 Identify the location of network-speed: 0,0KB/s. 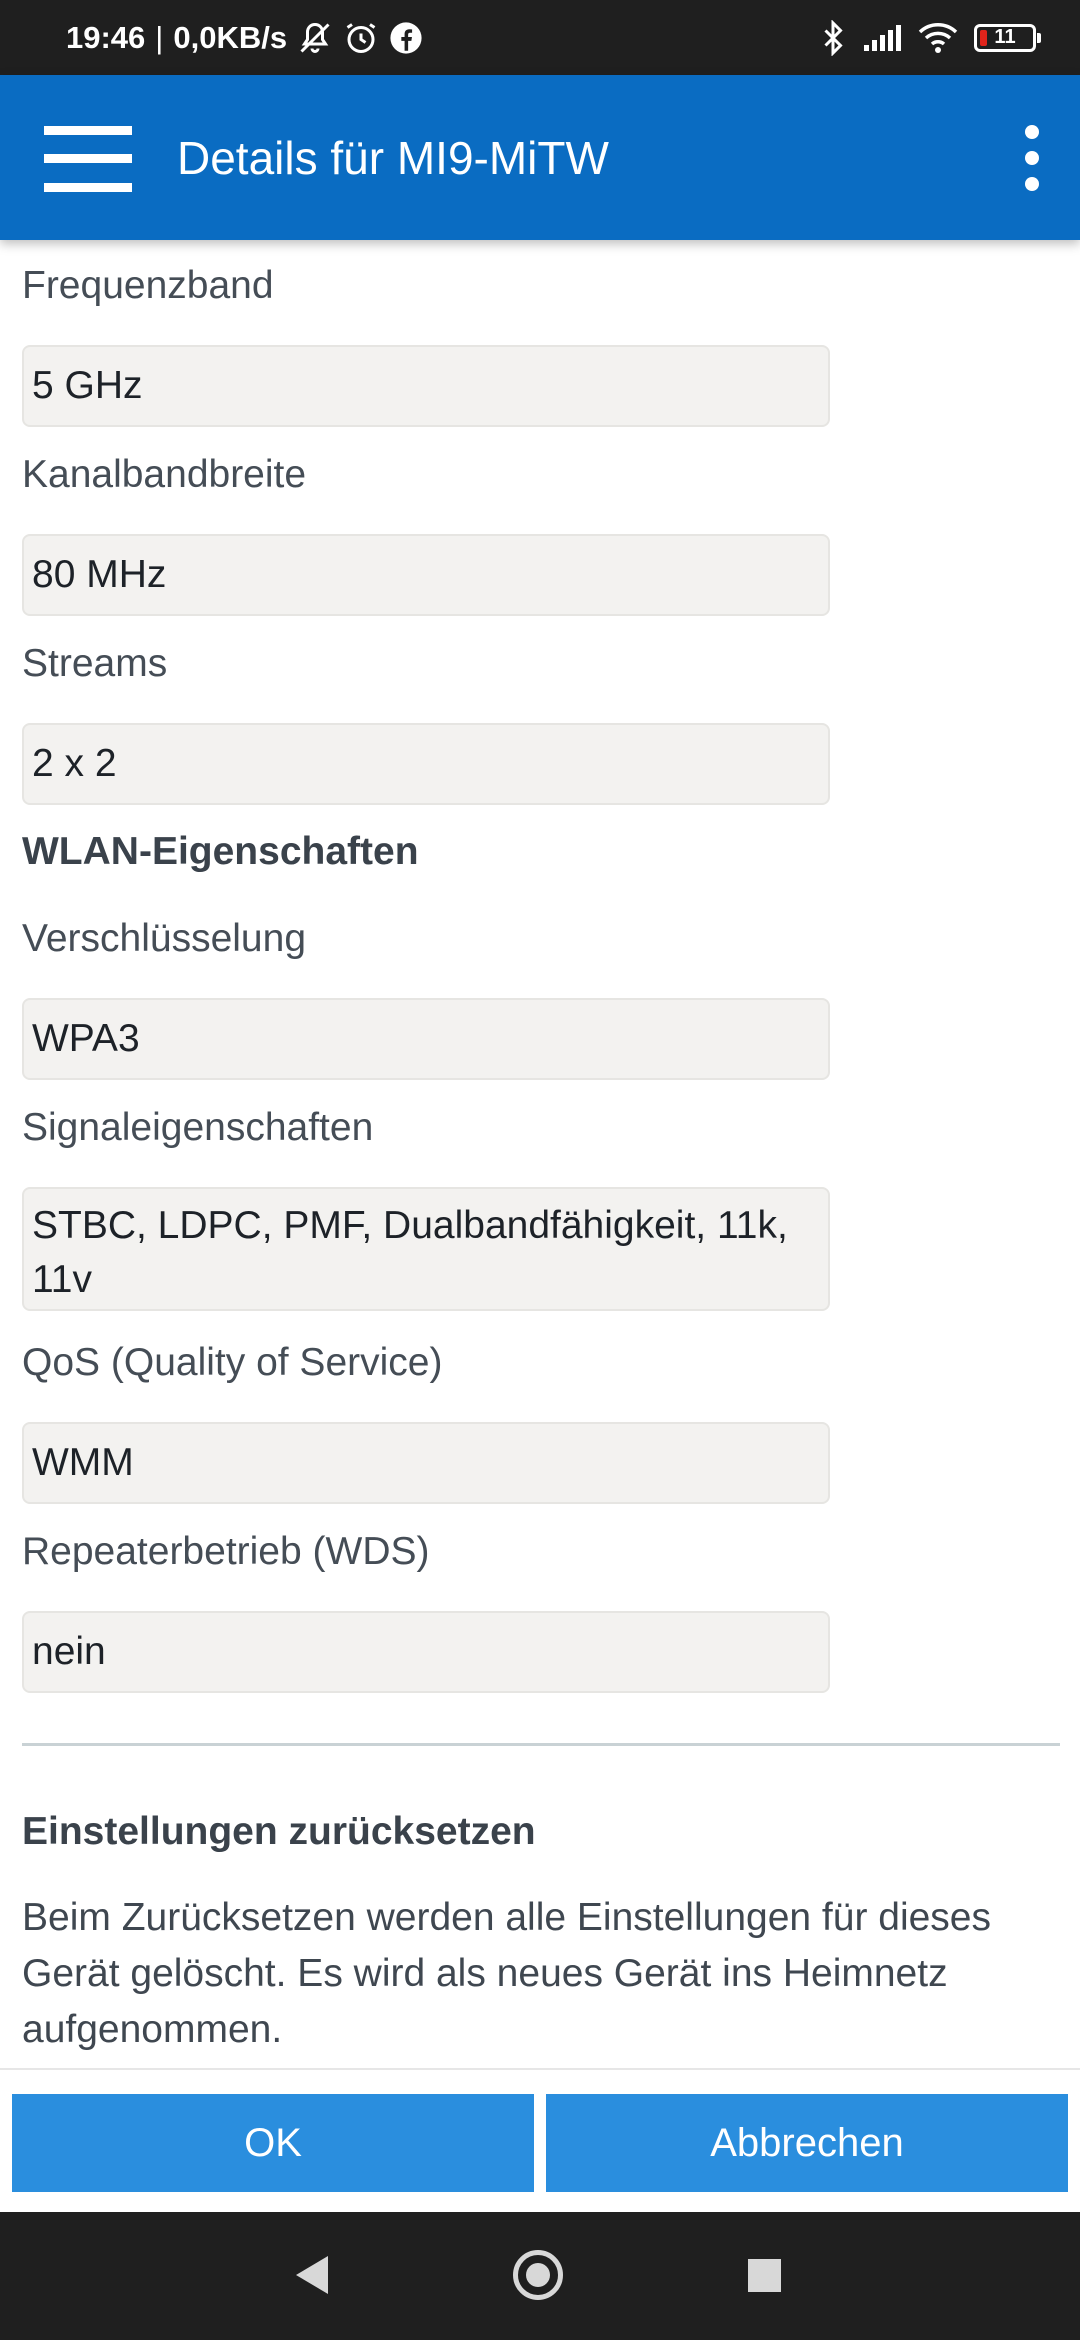
(230, 37).